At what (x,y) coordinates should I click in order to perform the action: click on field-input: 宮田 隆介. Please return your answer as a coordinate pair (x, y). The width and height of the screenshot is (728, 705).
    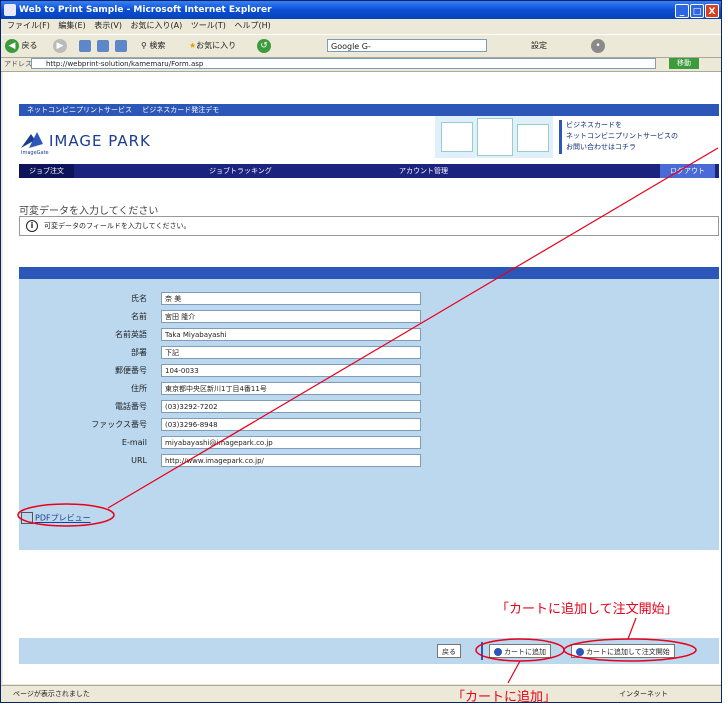
    Looking at the image, I should click on (291, 316).